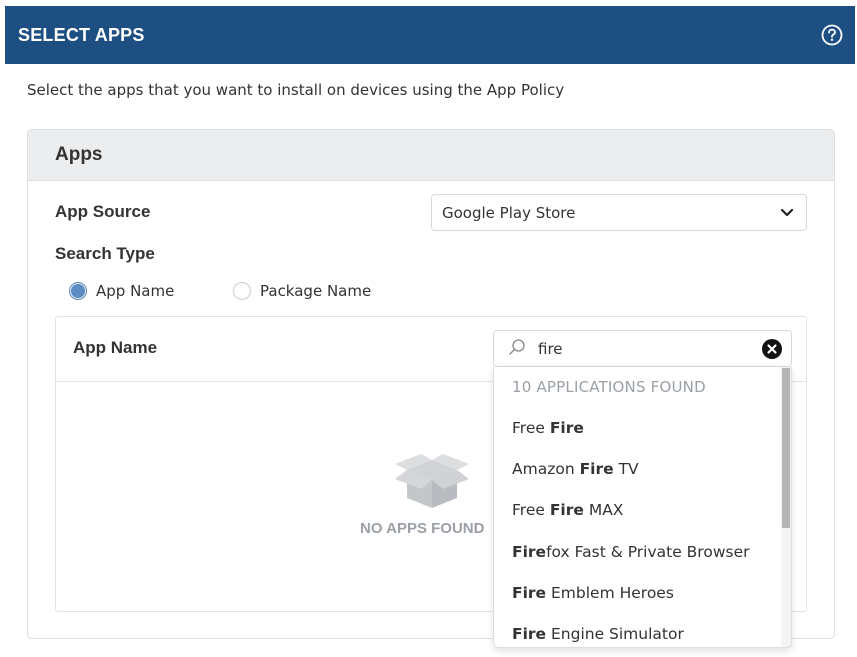 This screenshot has height=657, width=857. What do you see at coordinates (78, 291) in the screenshot?
I see `radio-button-checked` at bounding box center [78, 291].